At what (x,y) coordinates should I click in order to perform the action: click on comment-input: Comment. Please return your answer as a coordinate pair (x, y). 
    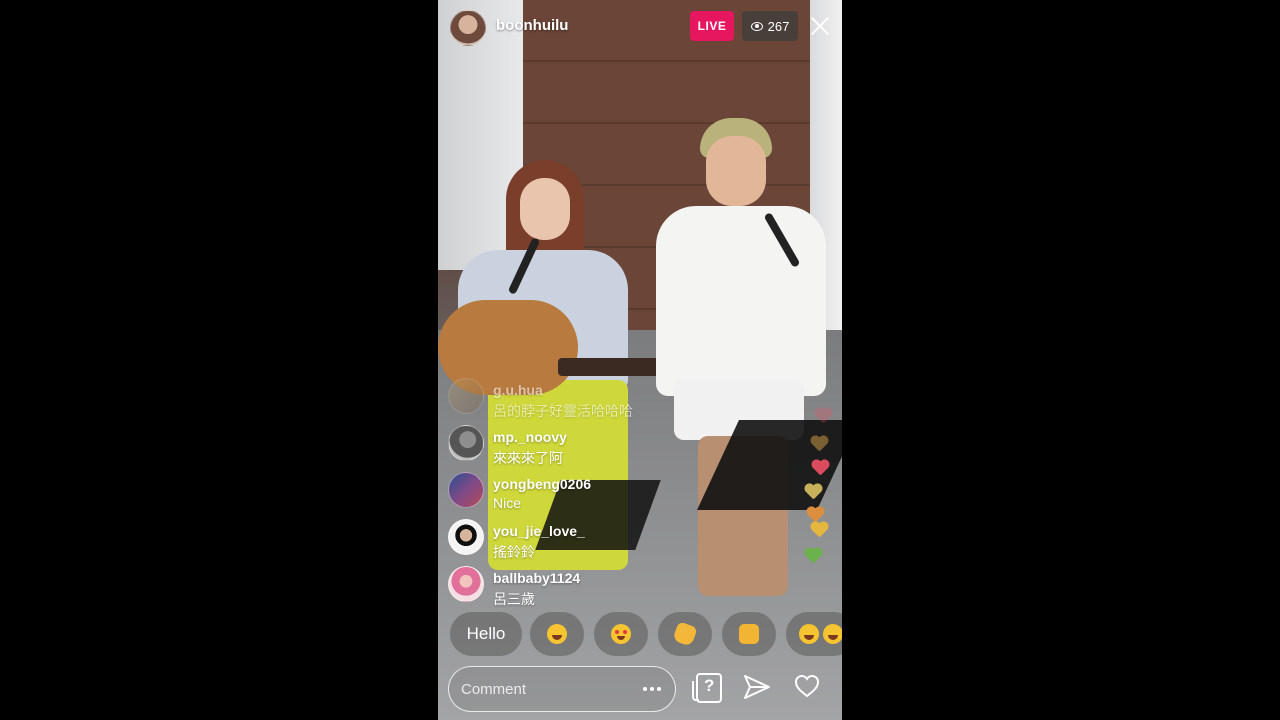
    Looking at the image, I should click on (562, 689).